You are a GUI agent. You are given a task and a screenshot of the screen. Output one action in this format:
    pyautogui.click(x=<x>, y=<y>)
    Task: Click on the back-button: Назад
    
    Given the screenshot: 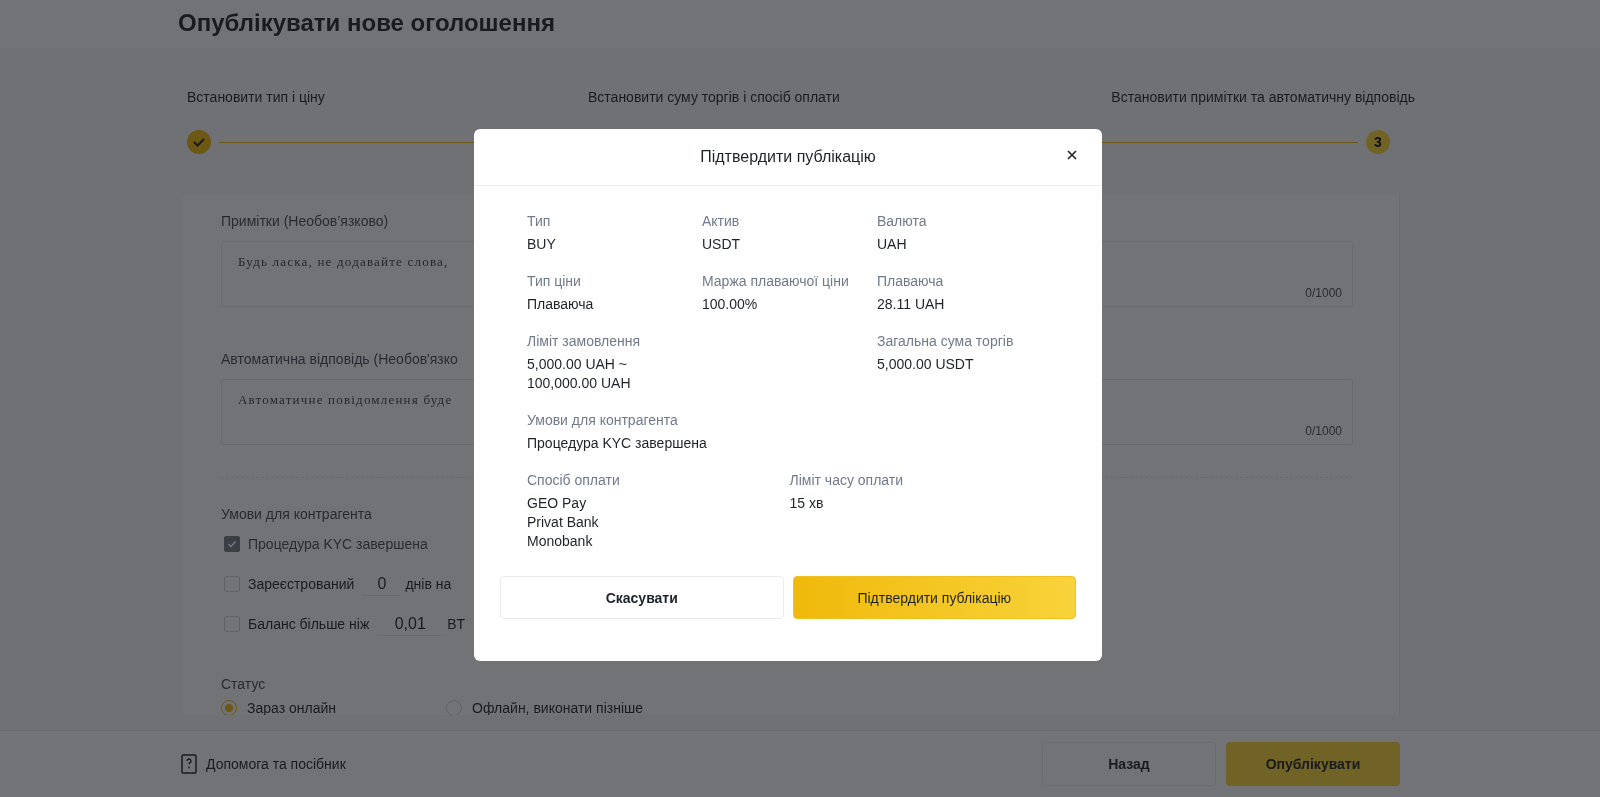 What is the action you would take?
    pyautogui.click(x=1129, y=764)
    